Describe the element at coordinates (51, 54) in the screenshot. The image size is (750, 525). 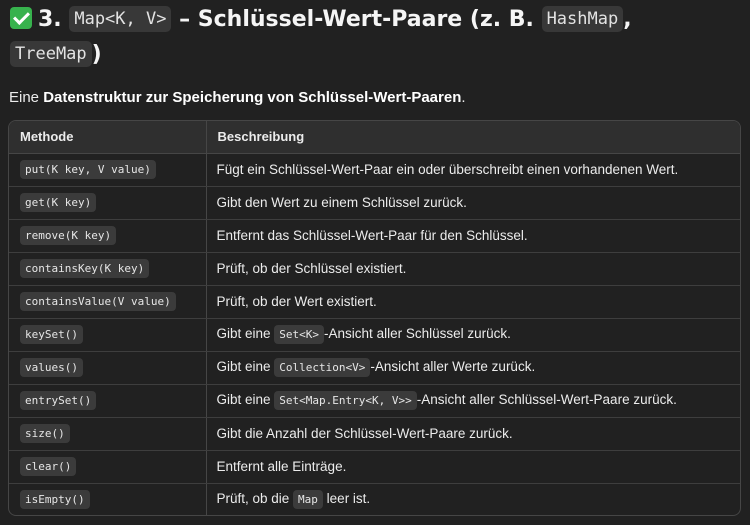
I see `heading-code-treemap: TreeMap` at that location.